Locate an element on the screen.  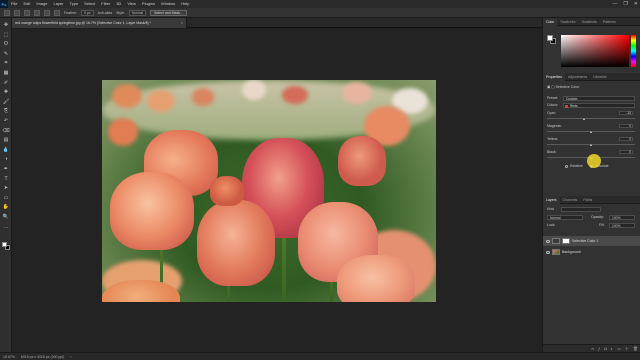
move-icon: ✥ is located at coordinates (6, 25).